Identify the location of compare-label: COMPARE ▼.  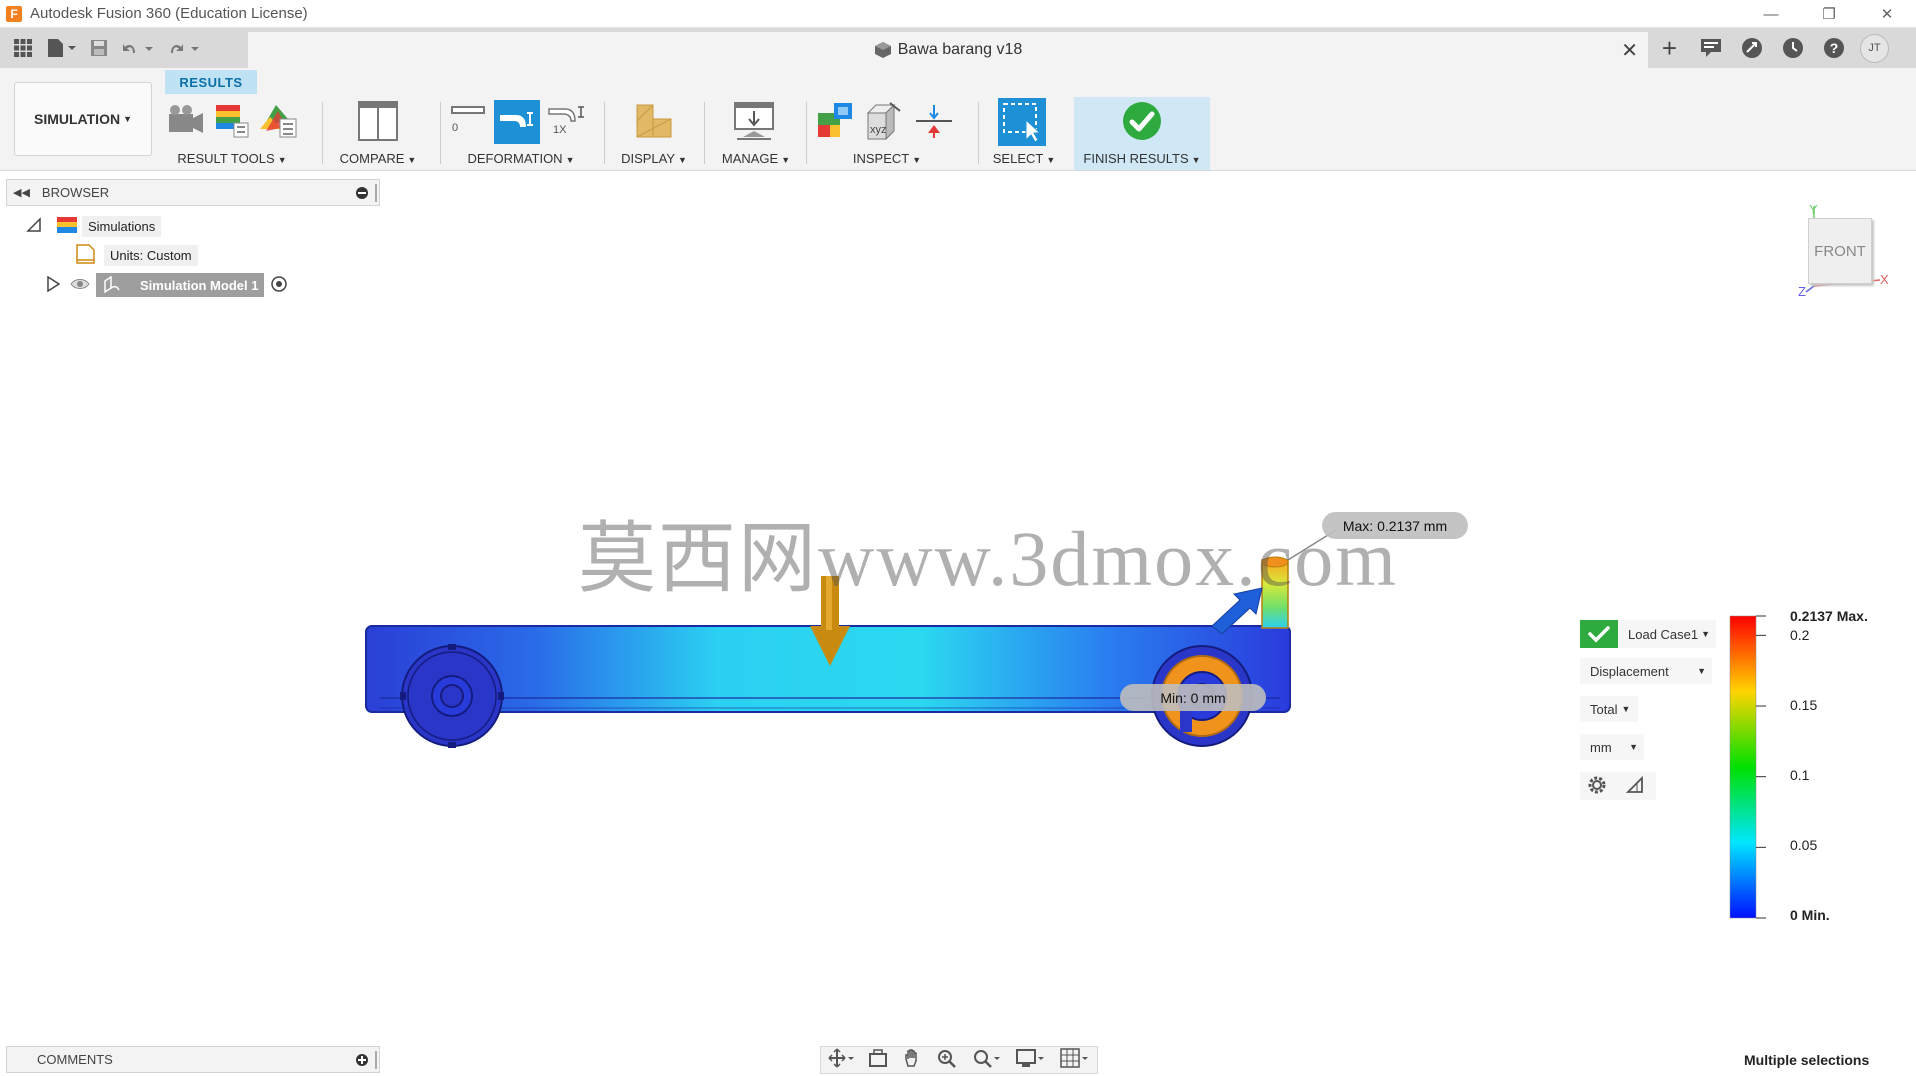
(378, 158).